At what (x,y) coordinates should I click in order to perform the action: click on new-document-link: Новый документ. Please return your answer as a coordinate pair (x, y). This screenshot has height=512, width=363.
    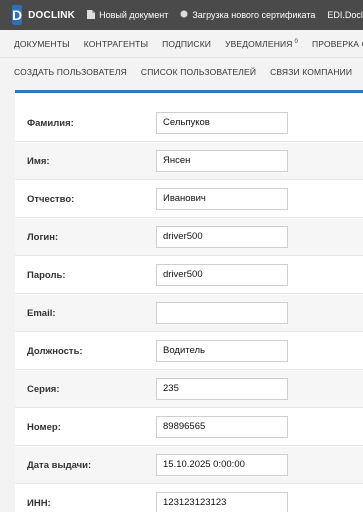
    Looking at the image, I should click on (128, 15).